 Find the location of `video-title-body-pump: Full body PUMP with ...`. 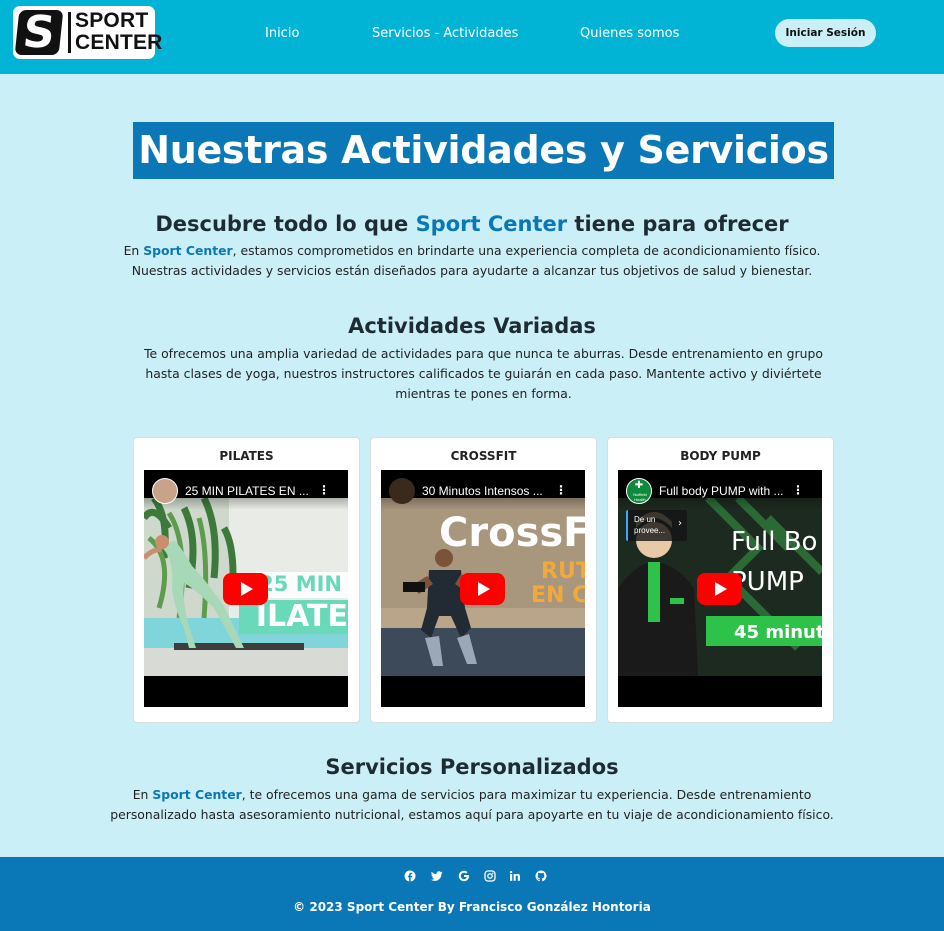

video-title-body-pump: Full body PUMP with ... is located at coordinates (723, 491).